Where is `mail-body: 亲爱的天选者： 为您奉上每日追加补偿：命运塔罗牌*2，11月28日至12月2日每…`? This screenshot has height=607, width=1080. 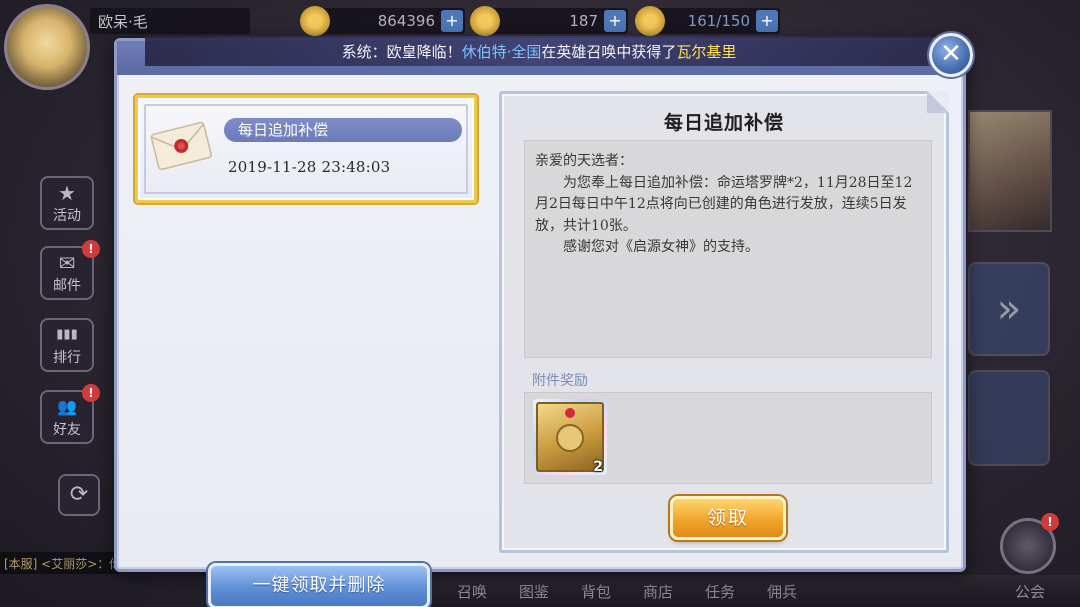 mail-body: 亲爱的天选者： 为您奉上每日追加补偿：命运塔罗牌*2，11月28日至12月2日每… is located at coordinates (728, 249).